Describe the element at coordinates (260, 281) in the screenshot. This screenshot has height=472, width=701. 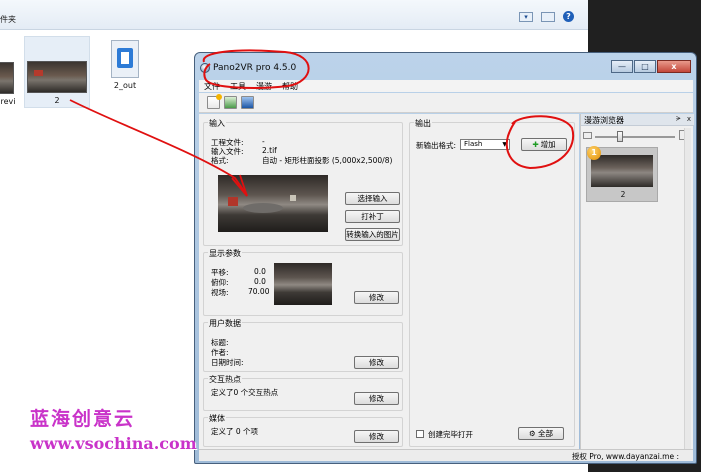
I see `tilt-value: 0.0` at that location.